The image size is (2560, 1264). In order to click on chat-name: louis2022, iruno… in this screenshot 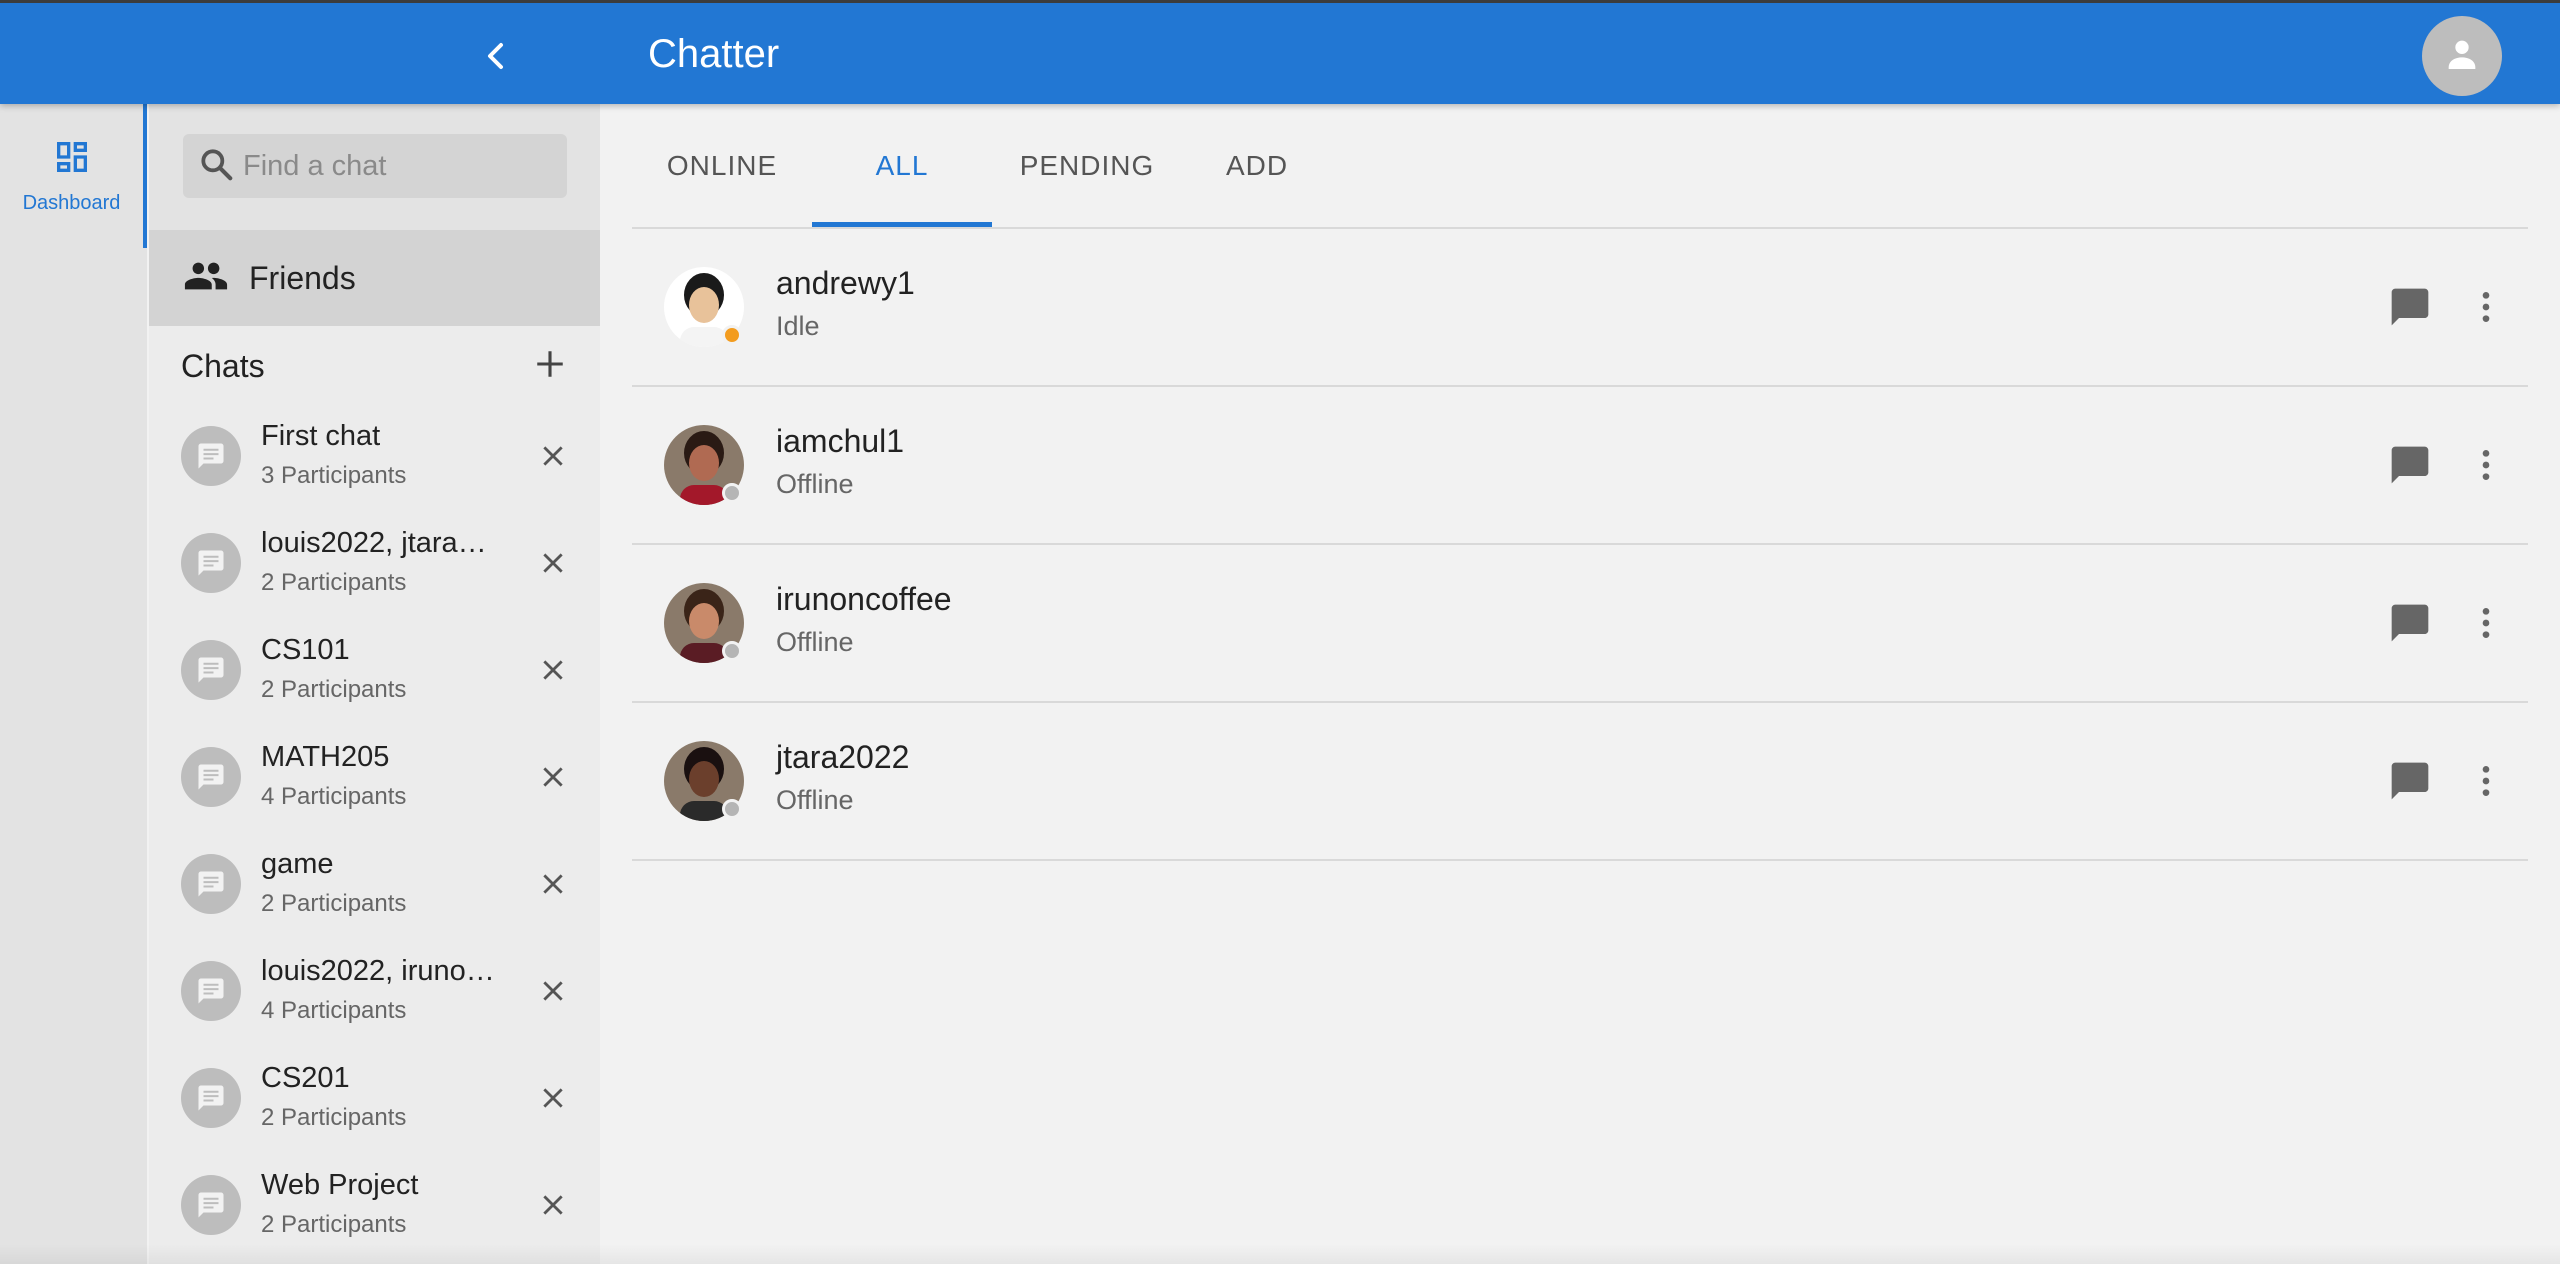, I will do `click(378, 971)`.